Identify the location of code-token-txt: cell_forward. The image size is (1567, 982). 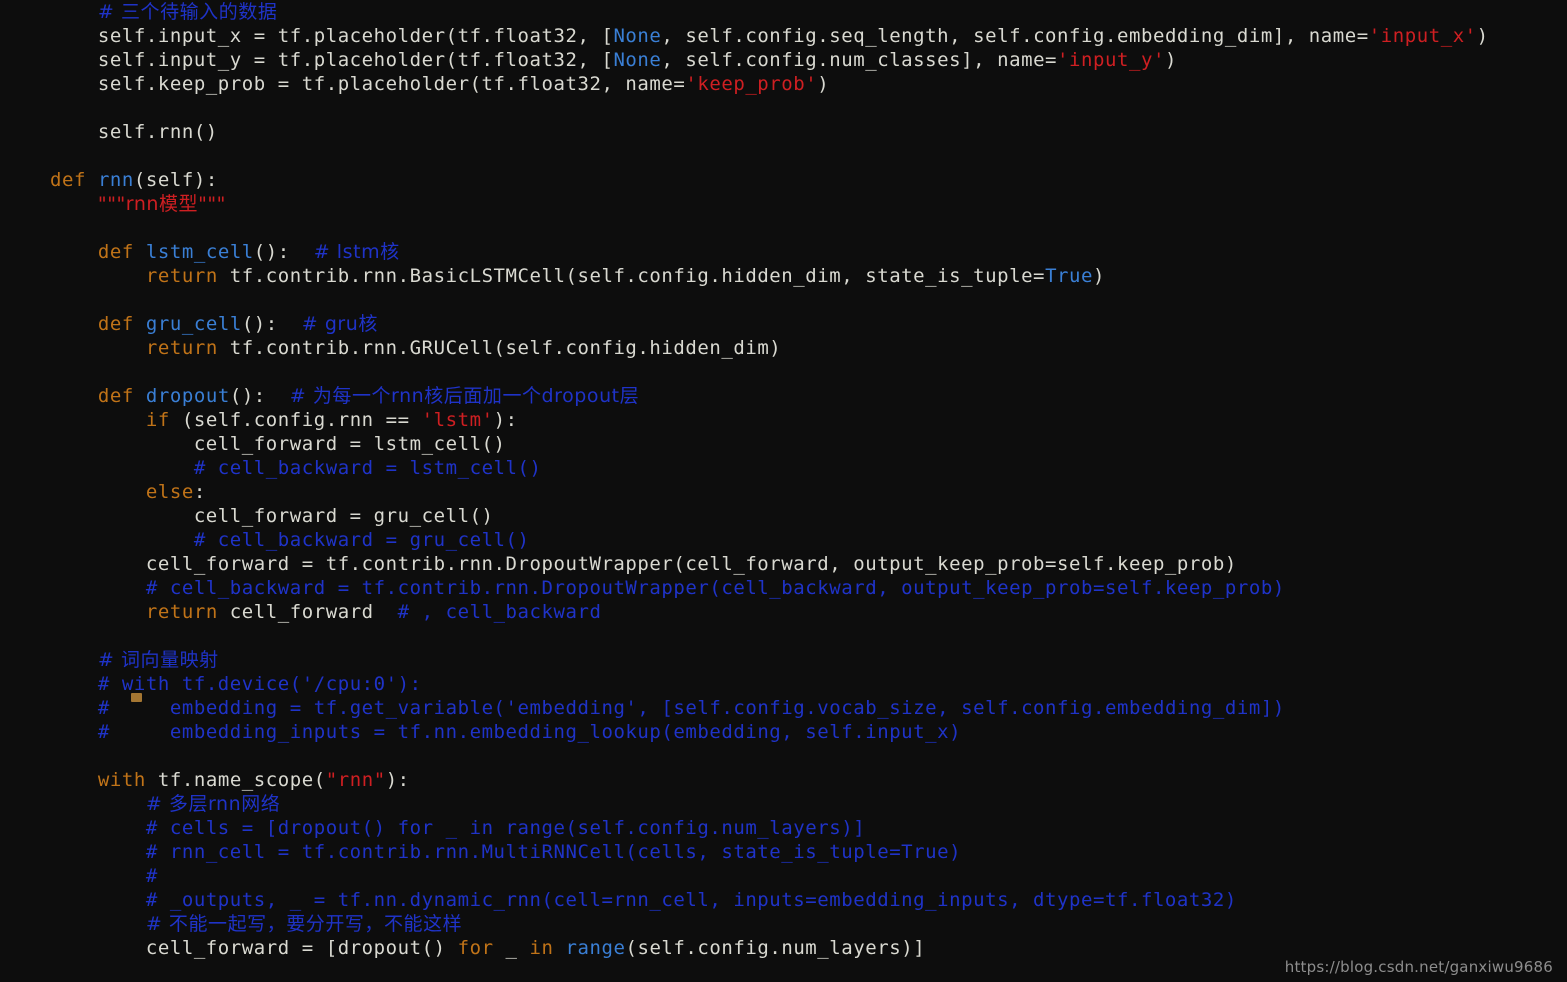
(307, 612).